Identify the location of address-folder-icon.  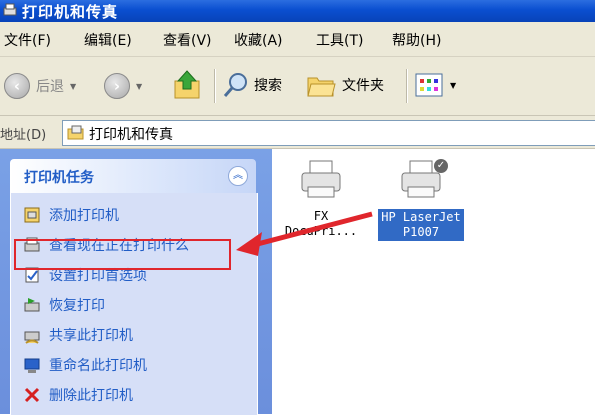
(75, 132).